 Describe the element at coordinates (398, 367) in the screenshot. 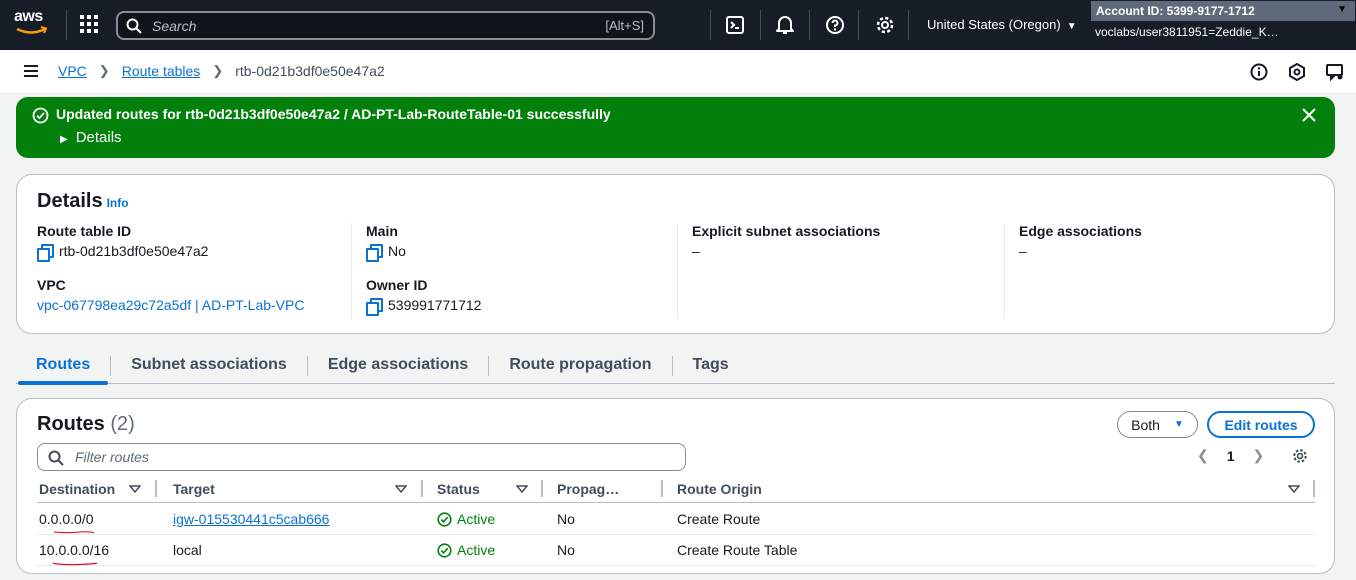

I see `tab-edge-associations: Edge associations` at that location.